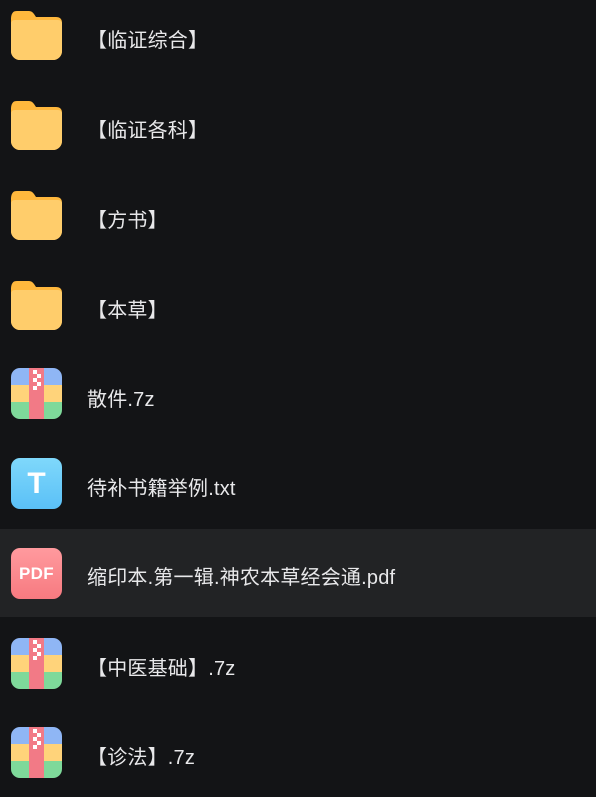 This screenshot has height=797, width=596. Describe the element at coordinates (148, 131) in the screenshot. I see `file-name: 【临证各科】` at that location.